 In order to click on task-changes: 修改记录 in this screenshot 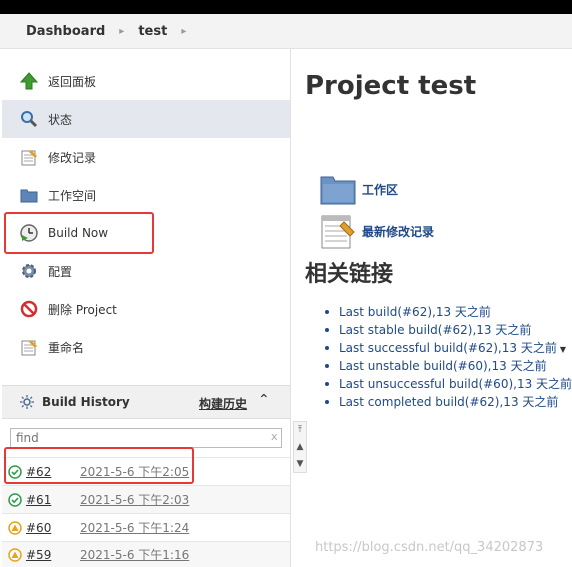, I will do `click(146, 157)`.